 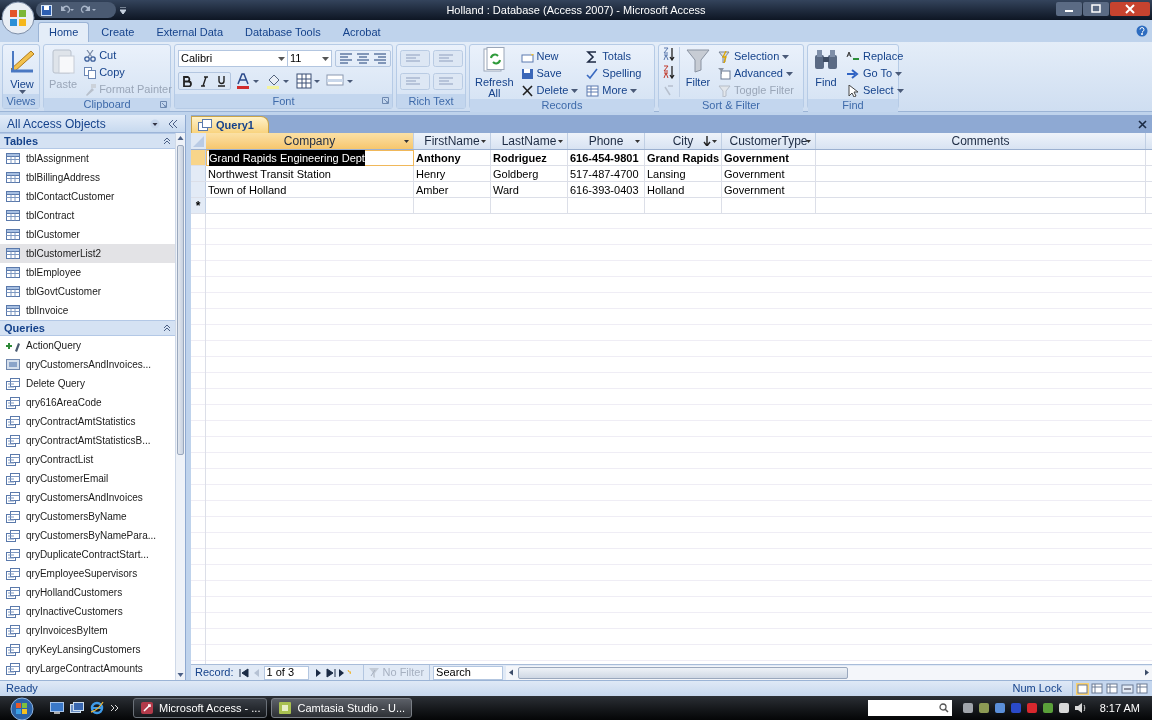 I want to click on column-header: City, so click(x=683, y=141).